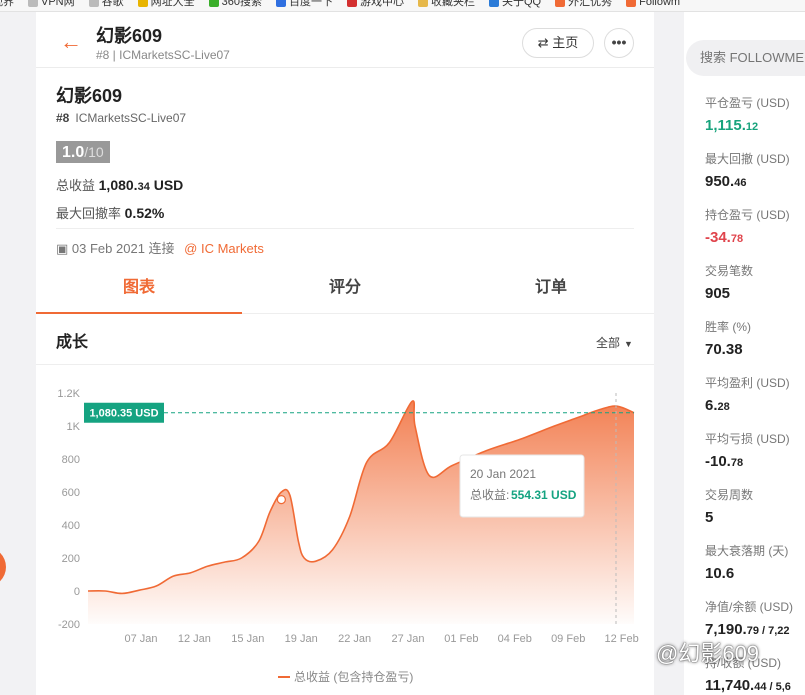 The width and height of the screenshot is (805, 695). Describe the element at coordinates (281, 499) in the screenshot. I see `hover-point` at that location.